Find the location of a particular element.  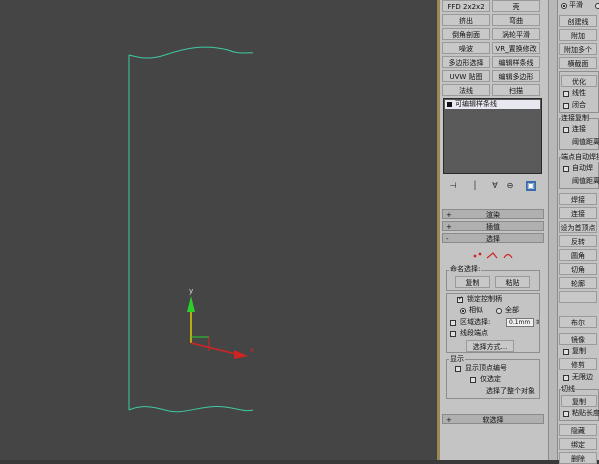

subobject-level-icons is located at coordinates (493, 256).